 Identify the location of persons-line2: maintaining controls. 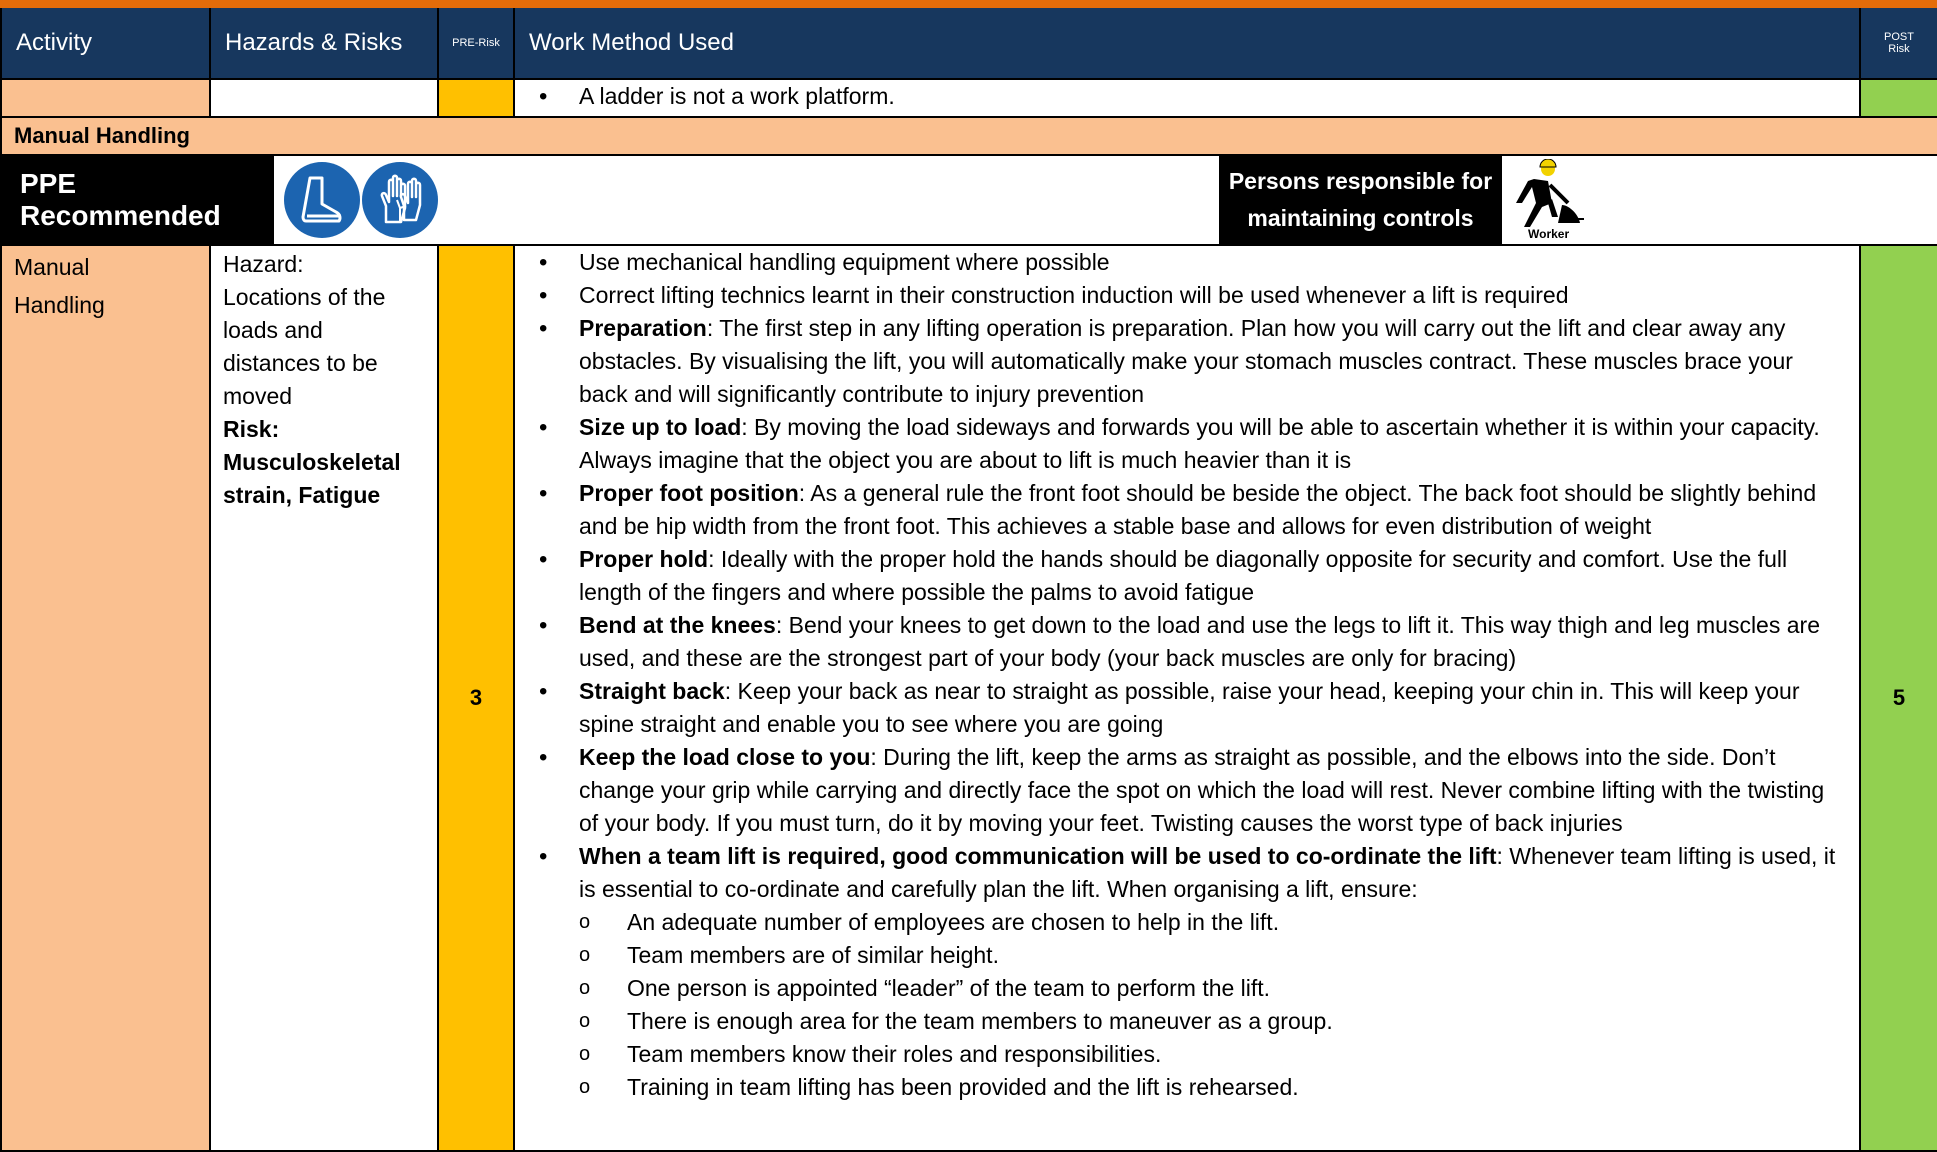
(1360, 218).